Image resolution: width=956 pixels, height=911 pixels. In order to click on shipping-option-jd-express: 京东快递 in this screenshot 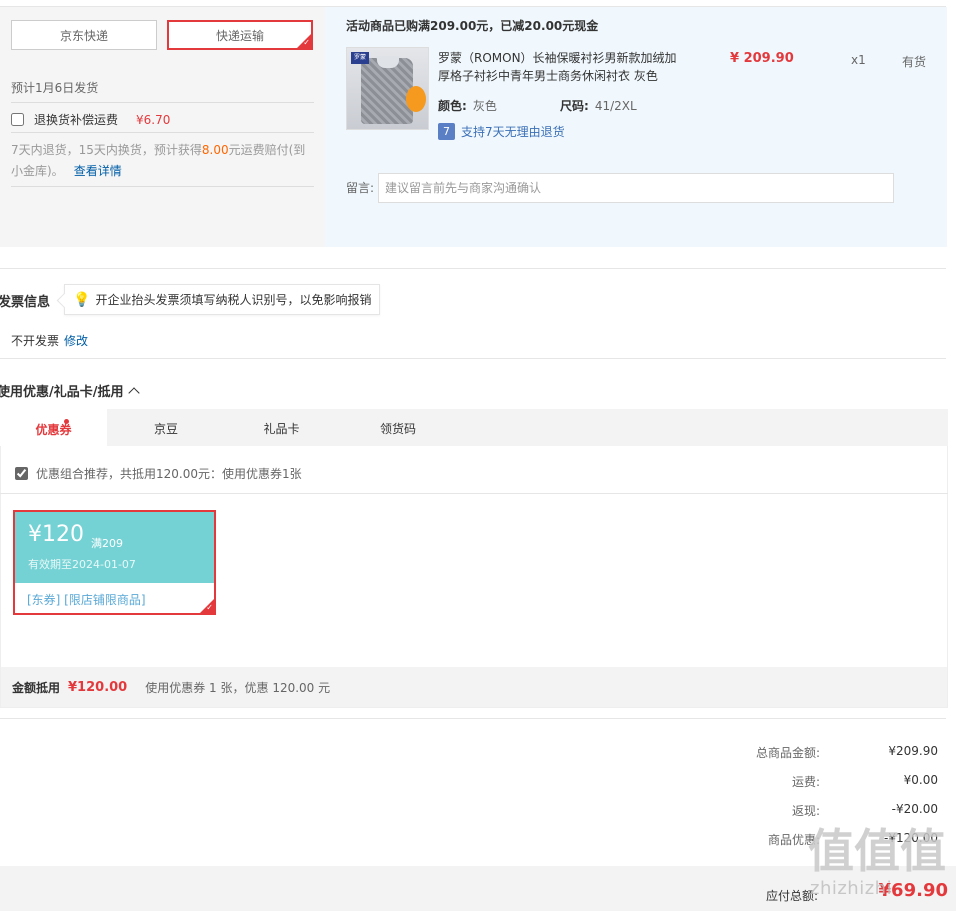, I will do `click(84, 35)`.